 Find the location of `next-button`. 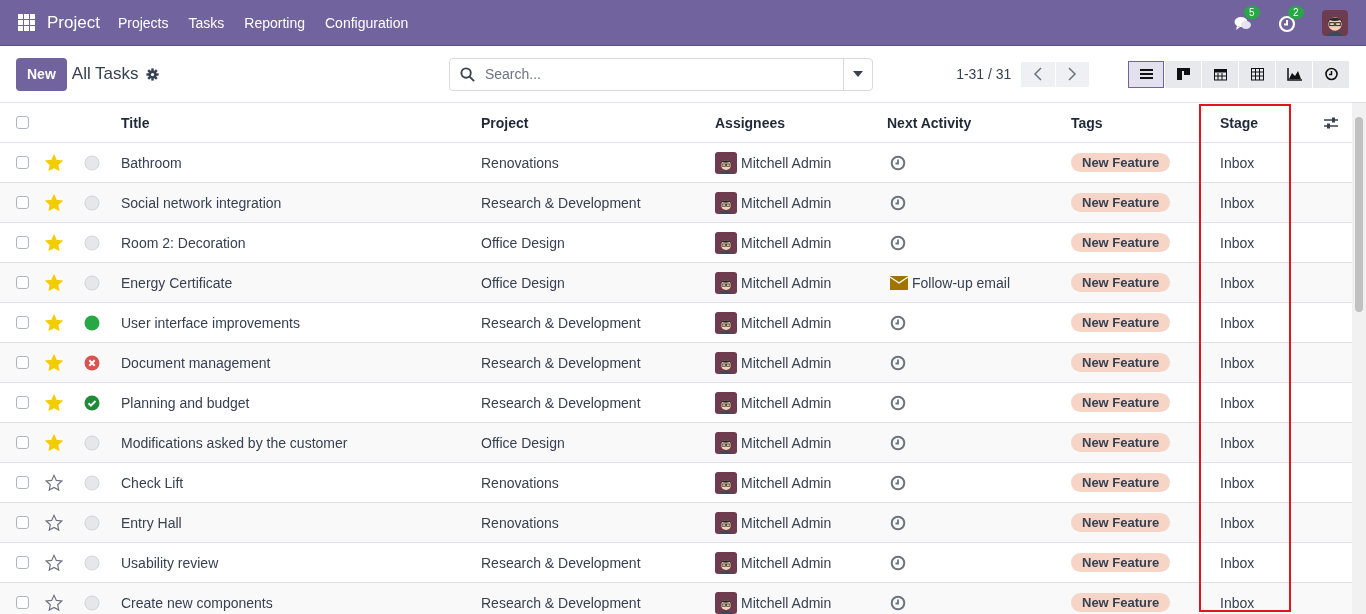

next-button is located at coordinates (1072, 74).